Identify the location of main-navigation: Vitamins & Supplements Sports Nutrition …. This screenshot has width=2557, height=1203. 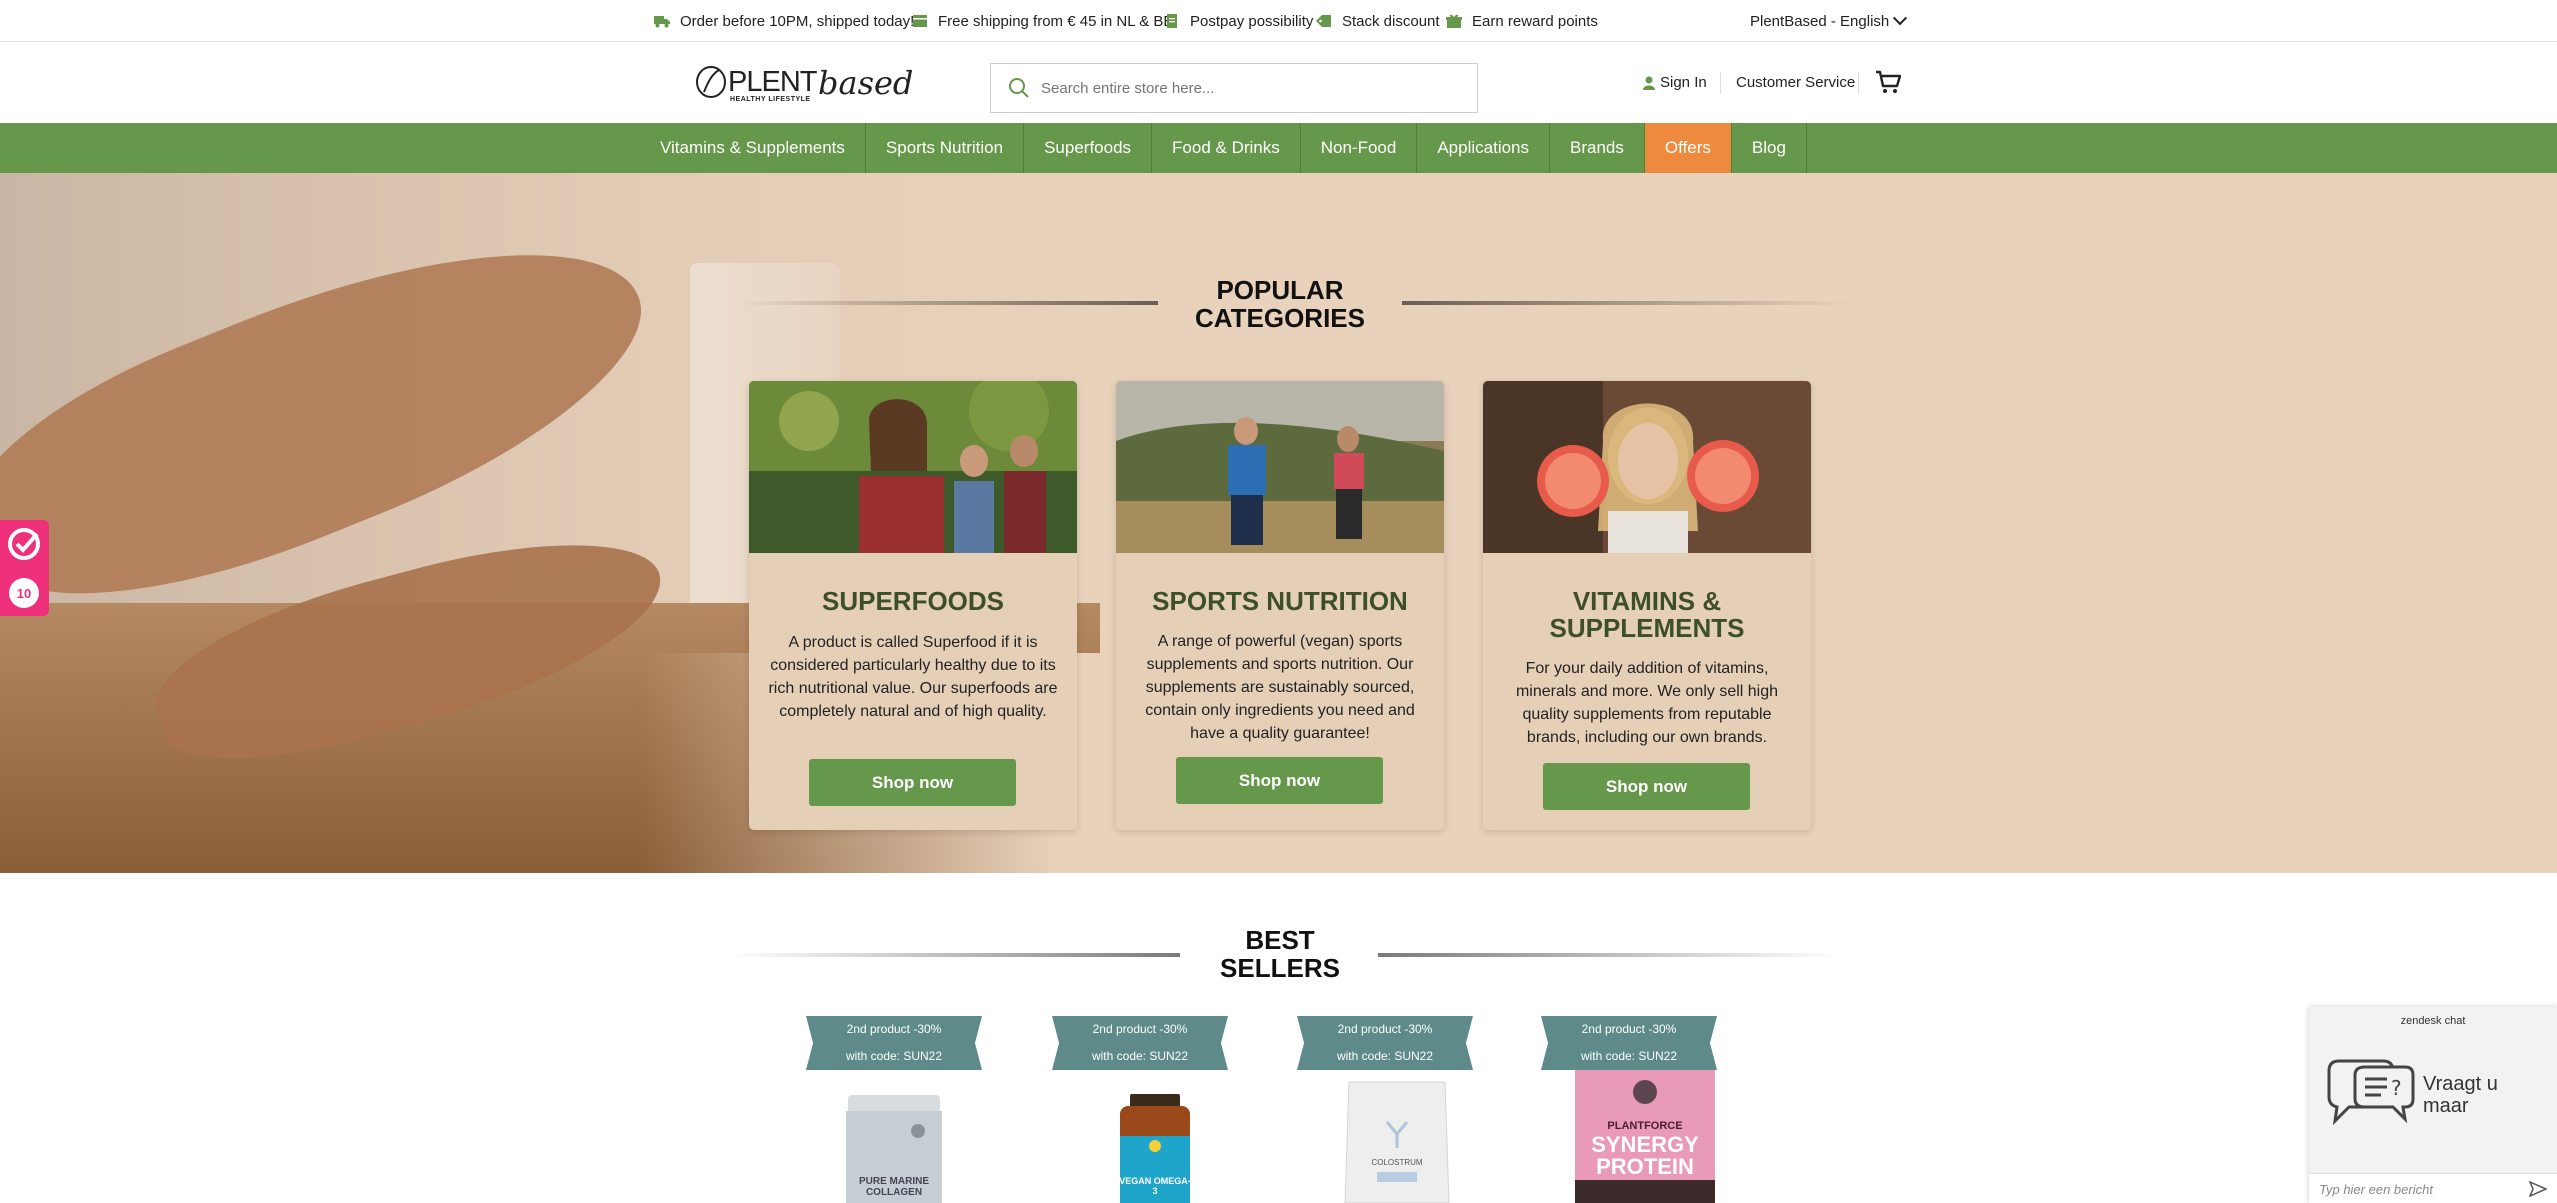
(1278, 148).